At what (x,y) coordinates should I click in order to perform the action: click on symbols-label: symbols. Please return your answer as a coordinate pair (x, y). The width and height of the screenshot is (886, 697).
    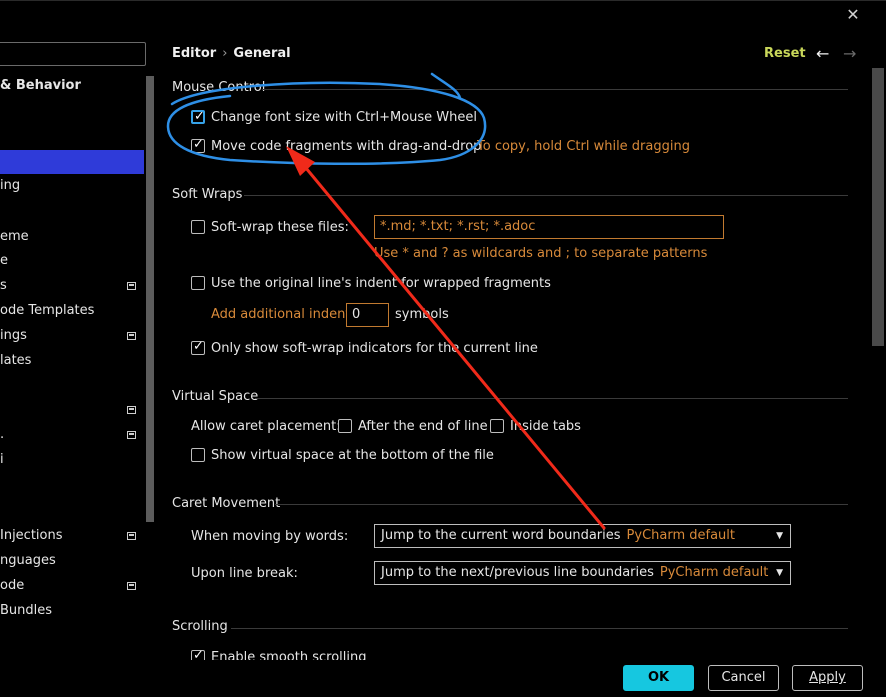
    Looking at the image, I should click on (422, 314).